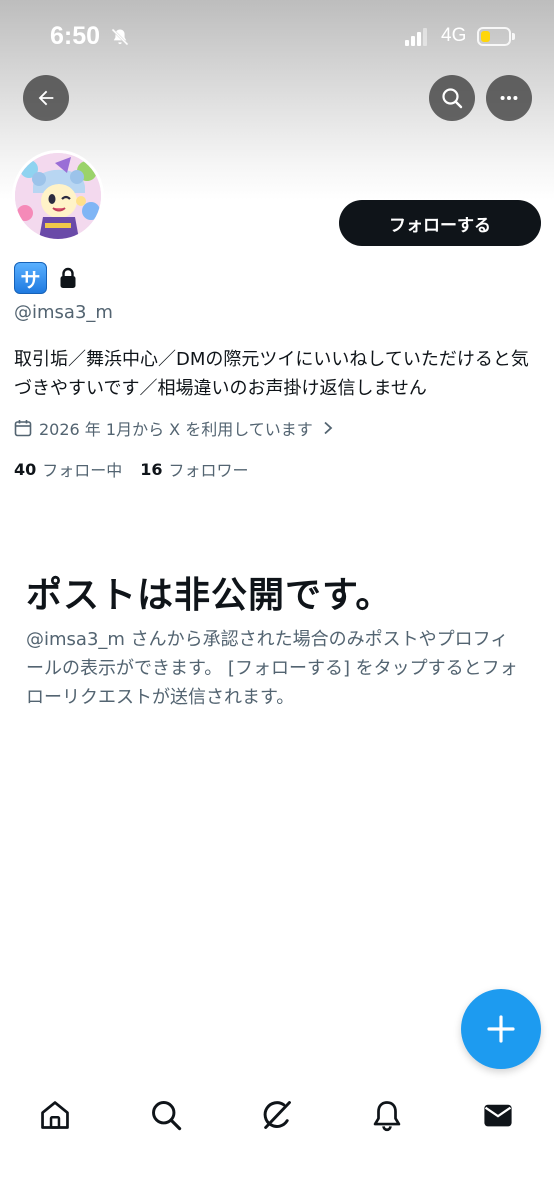  What do you see at coordinates (209, 595) in the screenshot?
I see `private-posts-title: ポストは非公開です。` at bounding box center [209, 595].